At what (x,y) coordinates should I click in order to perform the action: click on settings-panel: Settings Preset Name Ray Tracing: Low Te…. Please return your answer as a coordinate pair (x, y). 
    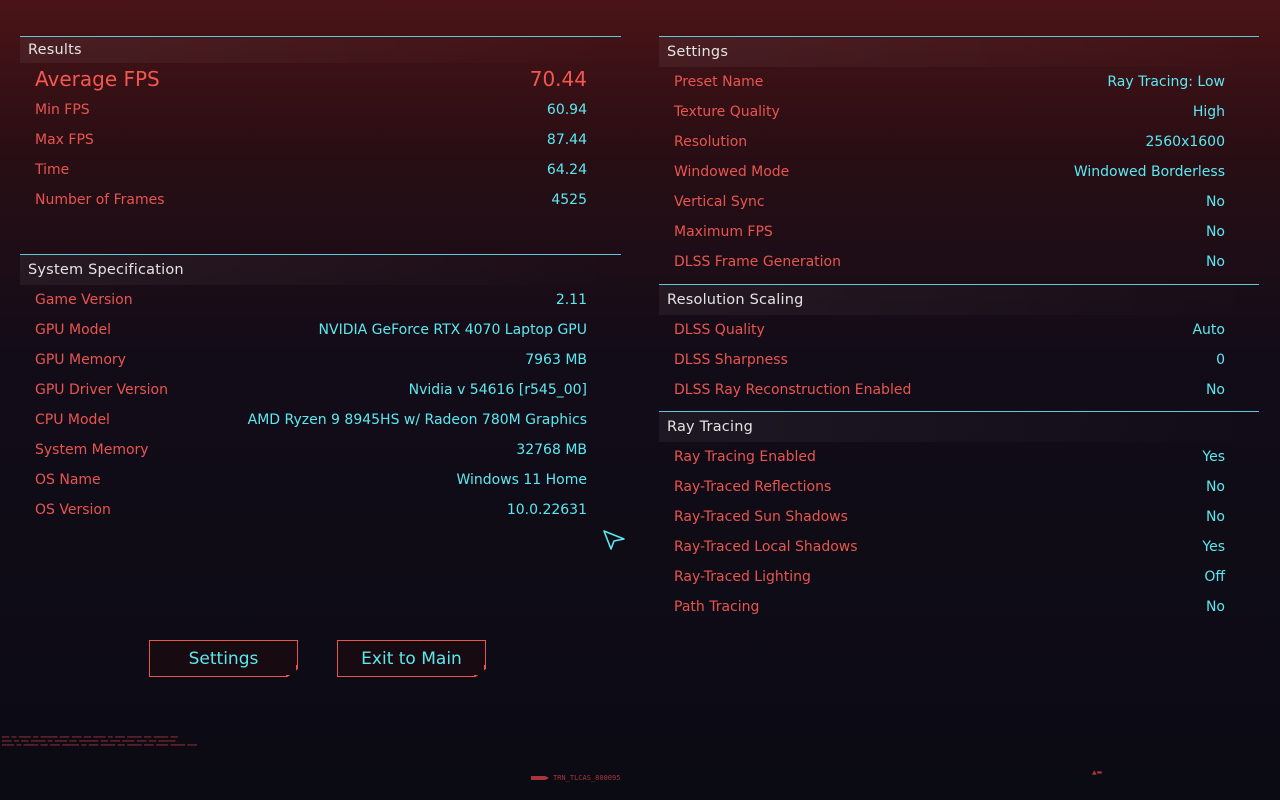
    Looking at the image, I should click on (959, 156).